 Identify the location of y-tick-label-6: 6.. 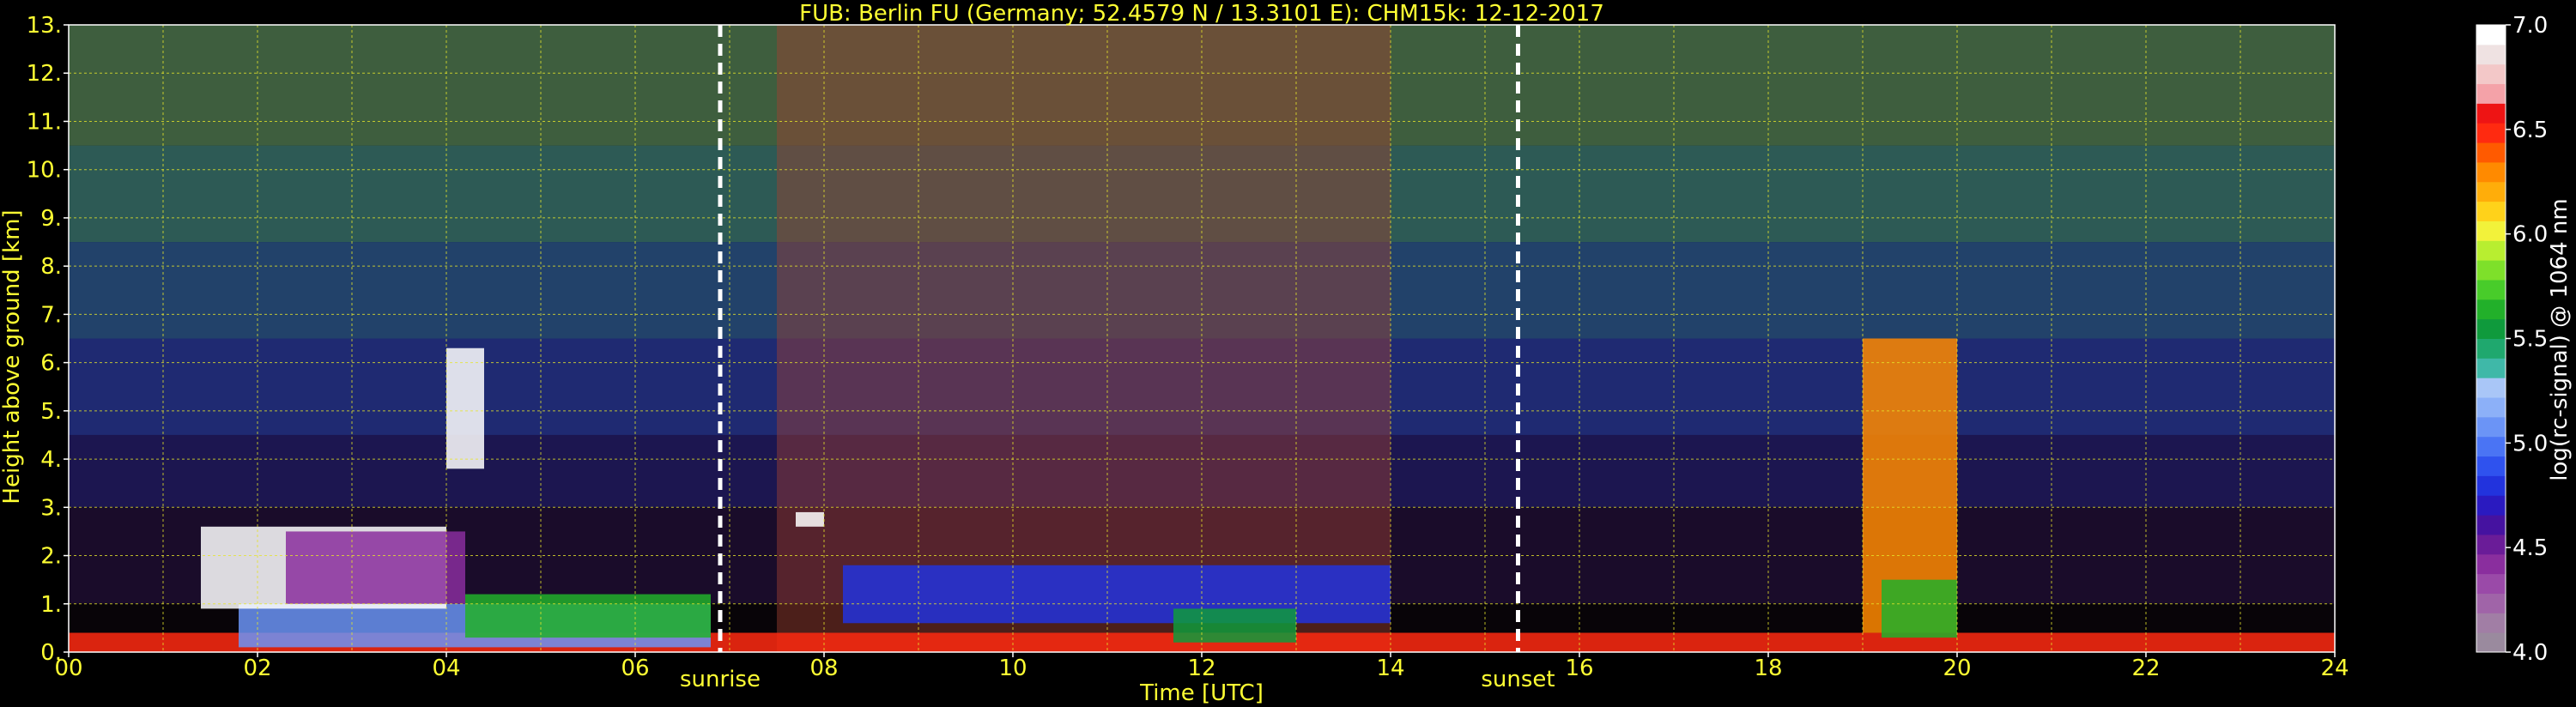
(51, 364).